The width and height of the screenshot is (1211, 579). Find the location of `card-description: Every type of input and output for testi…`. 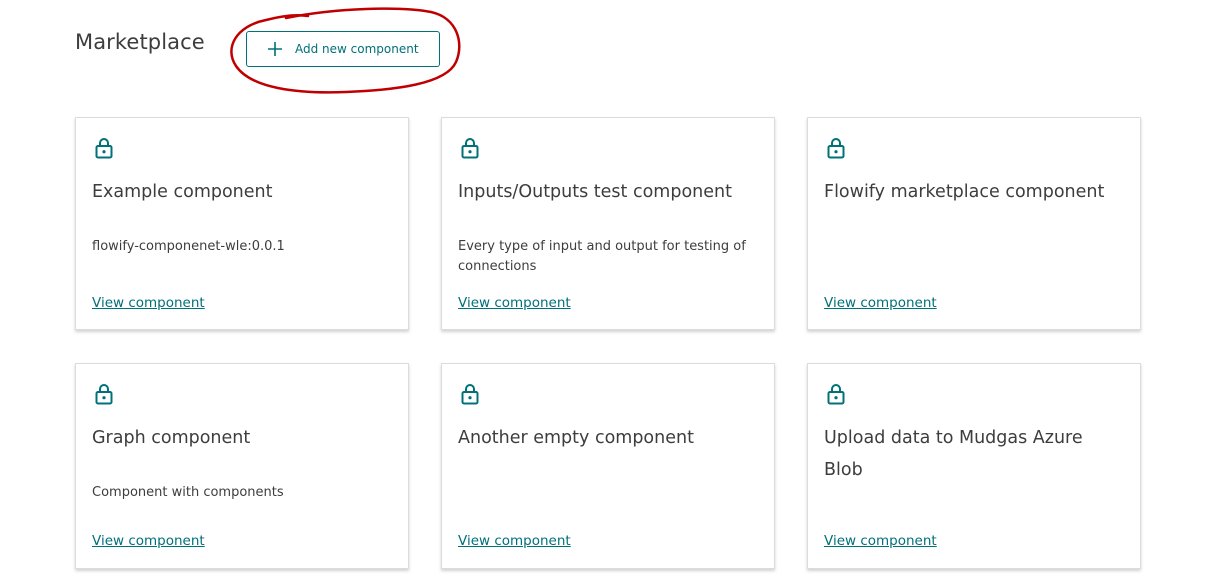

card-description: Every type of input and output for testi… is located at coordinates (602, 256).